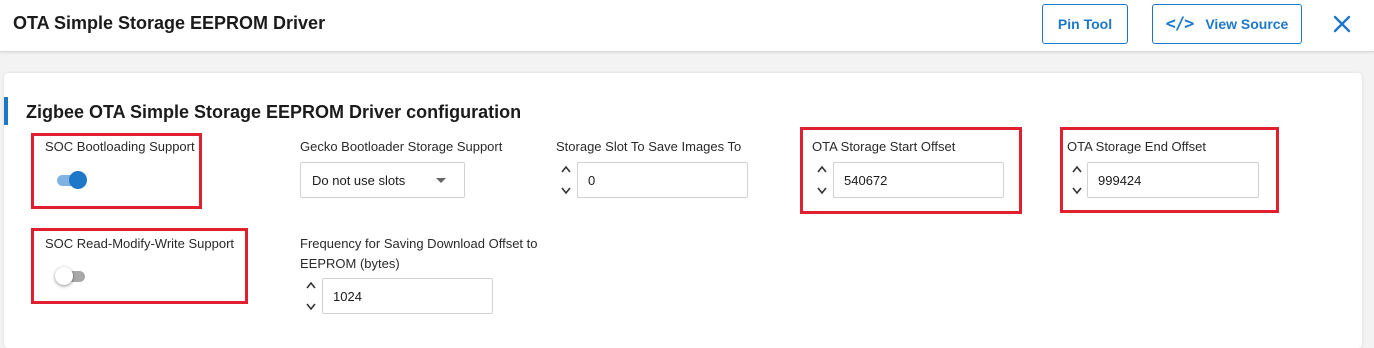  I want to click on gecko-storage-select: Do not use slots, so click(382, 180).